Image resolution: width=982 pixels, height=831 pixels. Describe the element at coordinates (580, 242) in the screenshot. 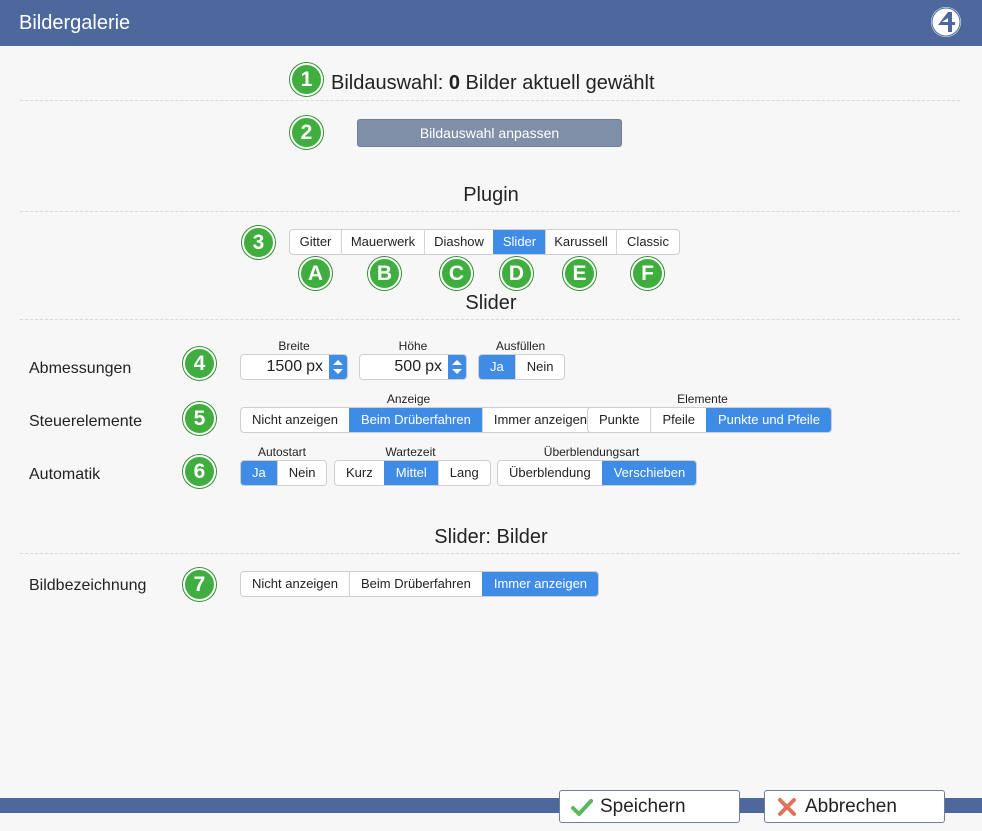

I see `plugin-option-karussell: Karussell` at that location.